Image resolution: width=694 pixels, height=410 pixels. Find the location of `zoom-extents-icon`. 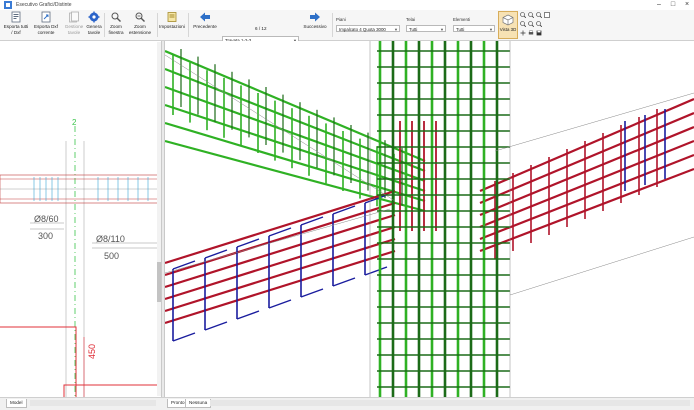

zoom-extents-icon is located at coordinates (140, 17).